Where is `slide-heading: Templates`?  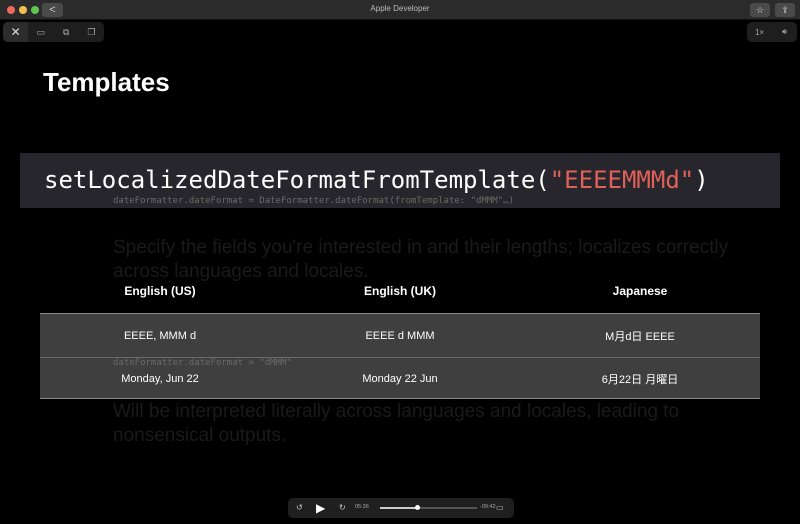 slide-heading: Templates is located at coordinates (106, 82).